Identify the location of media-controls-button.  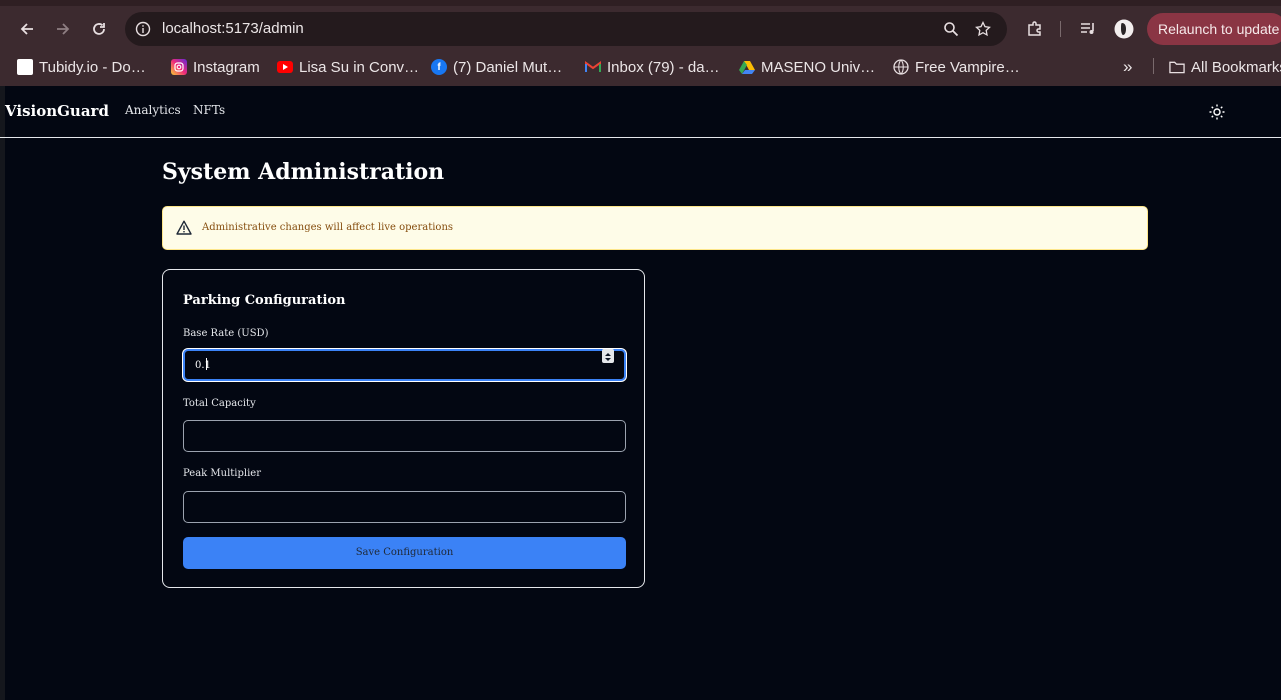
(1088, 29).